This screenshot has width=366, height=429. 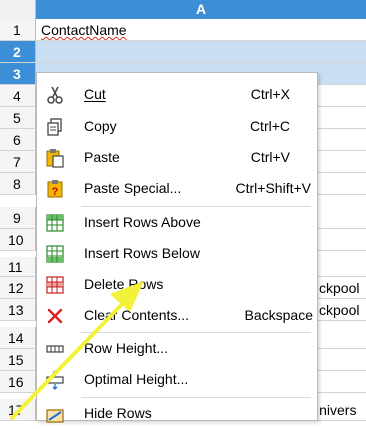 I want to click on paste-special-icon: ?, so click(x=55, y=189).